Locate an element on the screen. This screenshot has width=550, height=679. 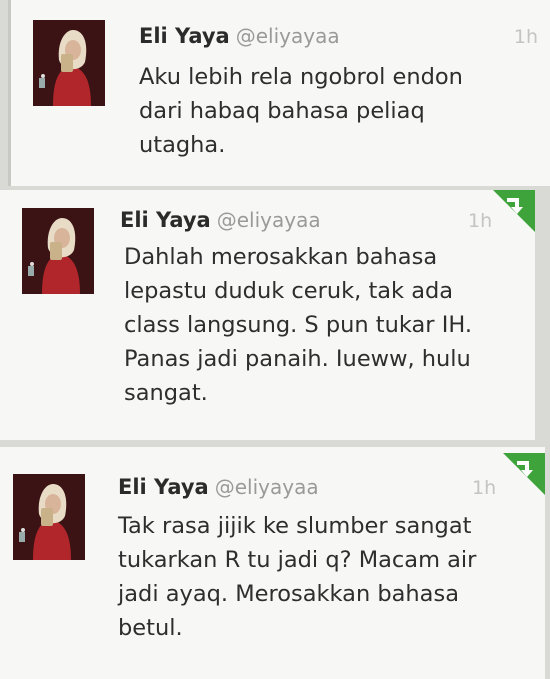
tweet-line: jadi ayaq. Merosakkan bahasa is located at coordinates (288, 594).